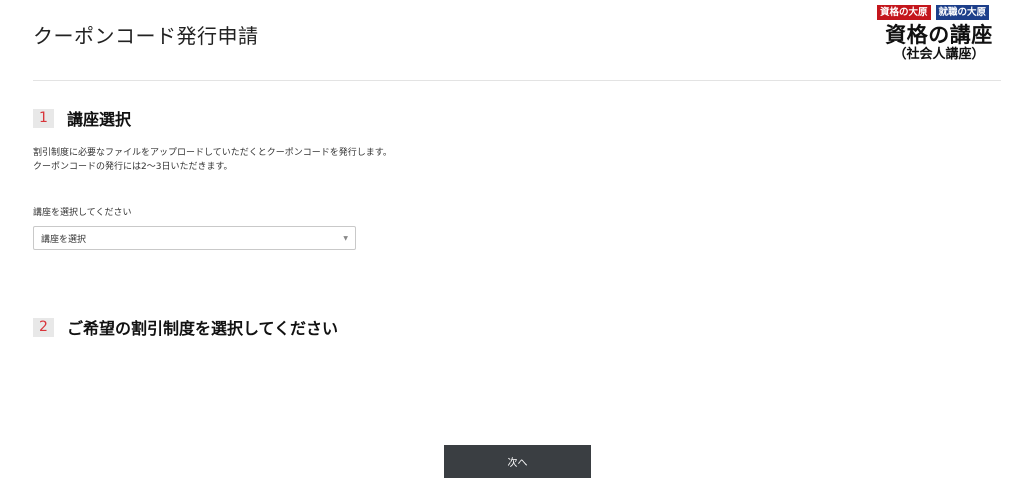 The height and width of the screenshot is (504, 1024). What do you see at coordinates (194, 238) in the screenshot?
I see `course-select-dropdown: 講座を選択 ▼` at bounding box center [194, 238].